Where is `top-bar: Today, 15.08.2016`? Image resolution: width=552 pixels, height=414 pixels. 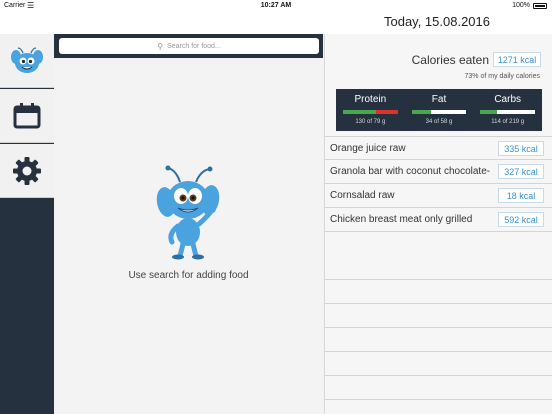
top-bar: Today, 15.08.2016 is located at coordinates (276, 23).